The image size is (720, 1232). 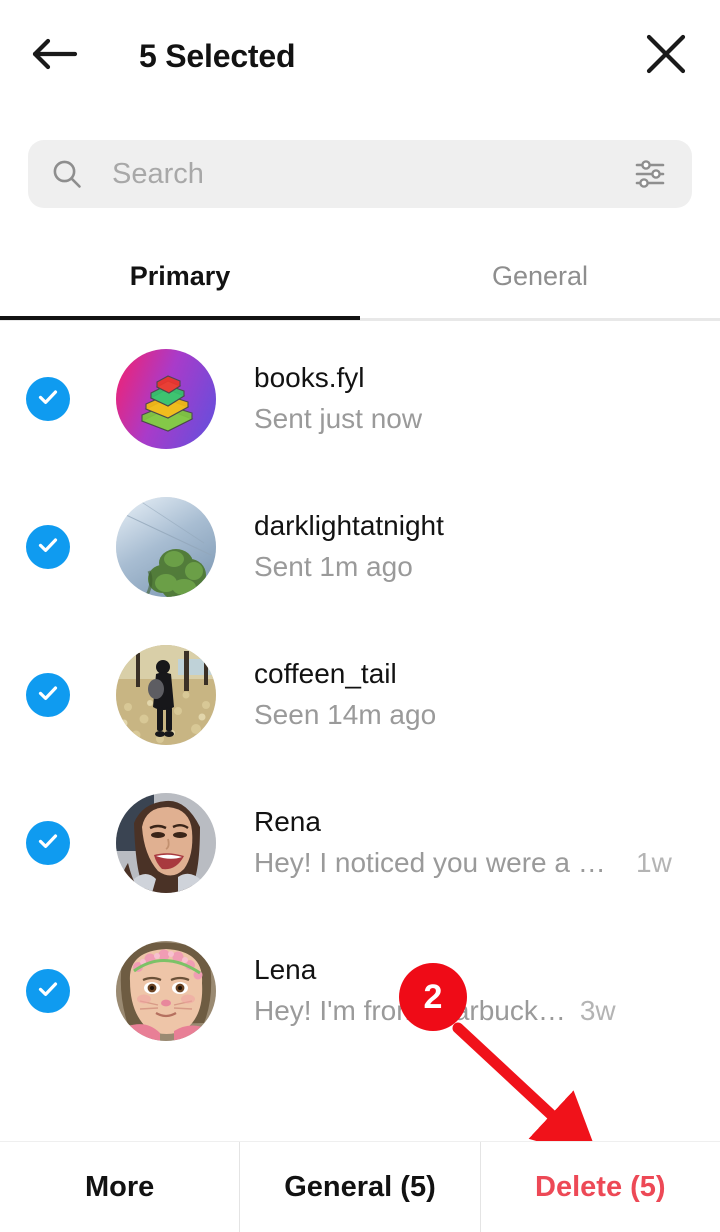 I want to click on close-x-icon, so click(x=666, y=56).